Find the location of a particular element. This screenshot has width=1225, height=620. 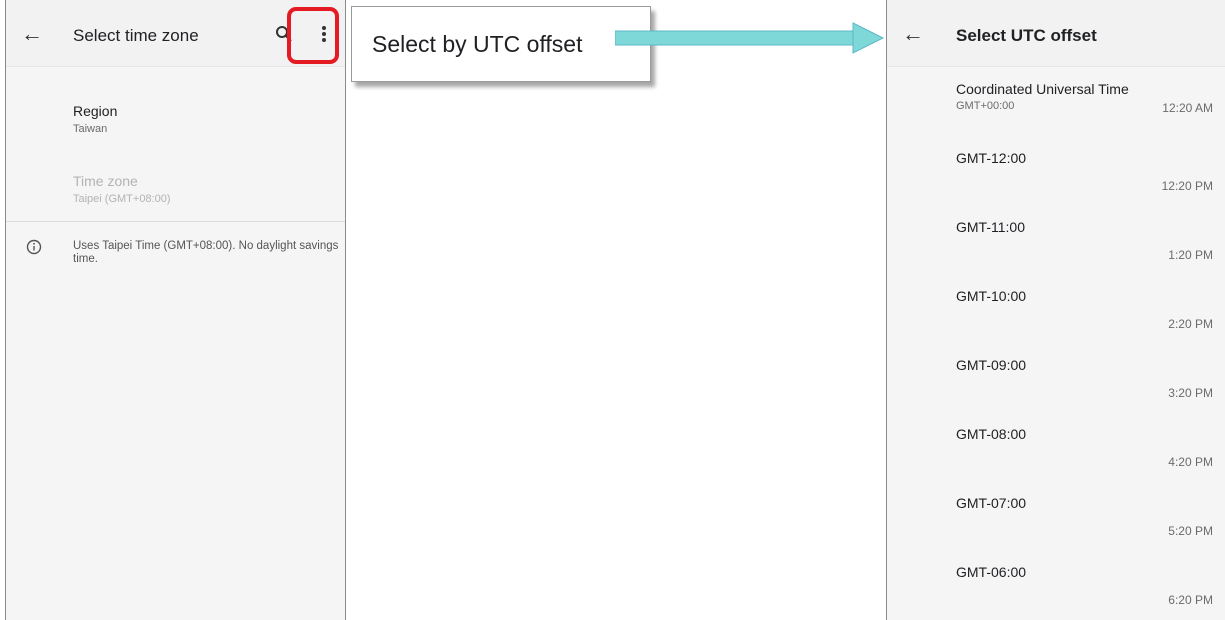

toolbar: ← Select UTC offset is located at coordinates (1056, 33).